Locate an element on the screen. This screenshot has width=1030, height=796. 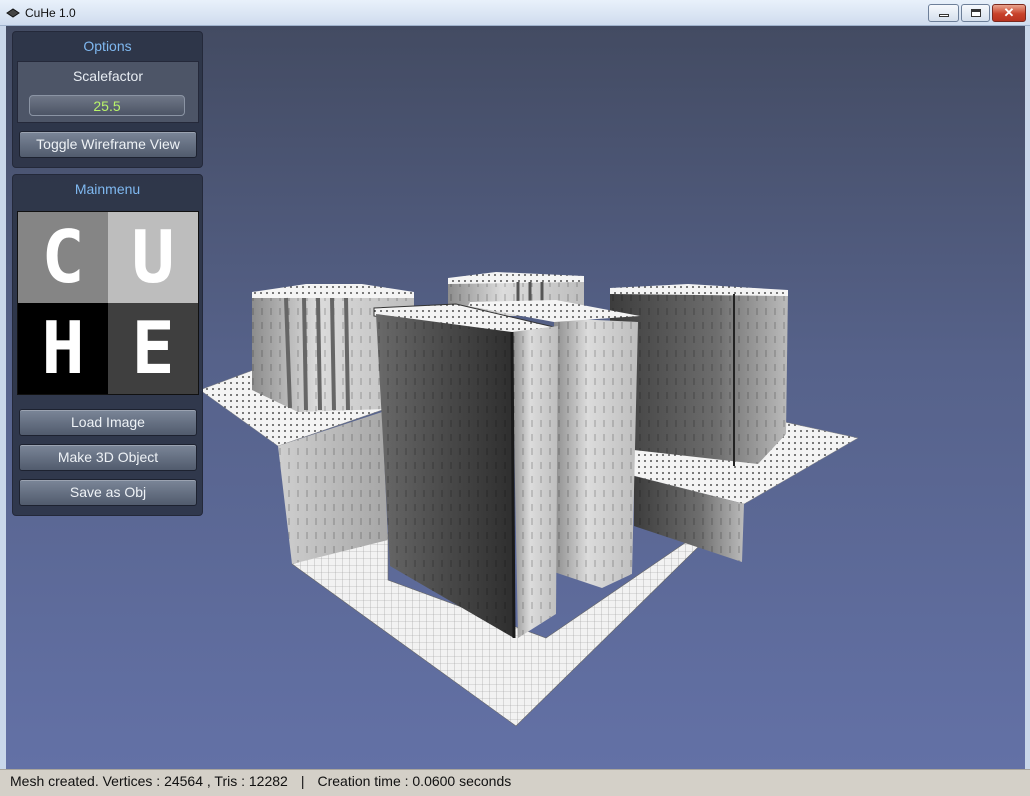
tower-front-edge is located at coordinates (513, 485).